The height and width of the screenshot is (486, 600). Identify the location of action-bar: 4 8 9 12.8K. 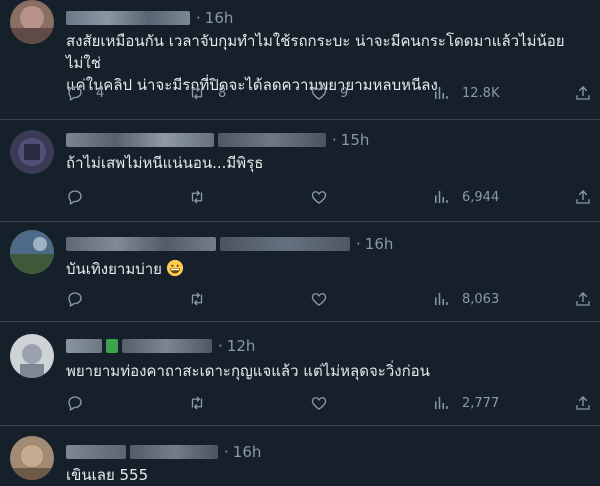
(333, 94).